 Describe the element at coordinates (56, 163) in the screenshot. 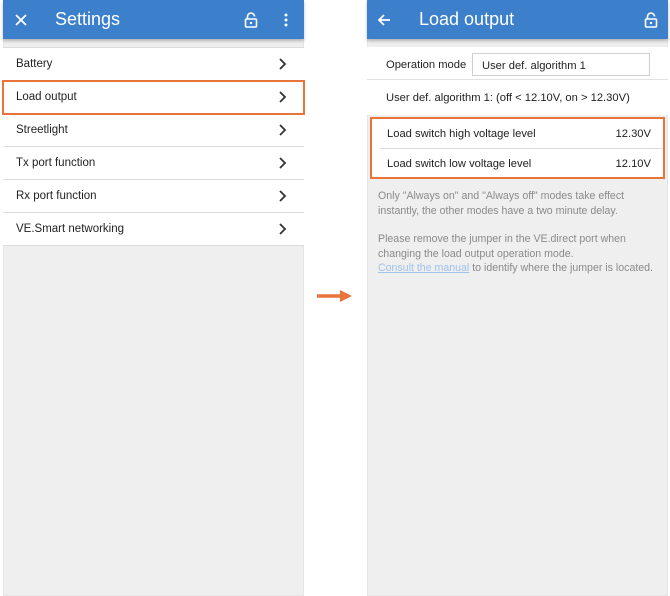

I see `menu-item-label: Tx port function` at that location.